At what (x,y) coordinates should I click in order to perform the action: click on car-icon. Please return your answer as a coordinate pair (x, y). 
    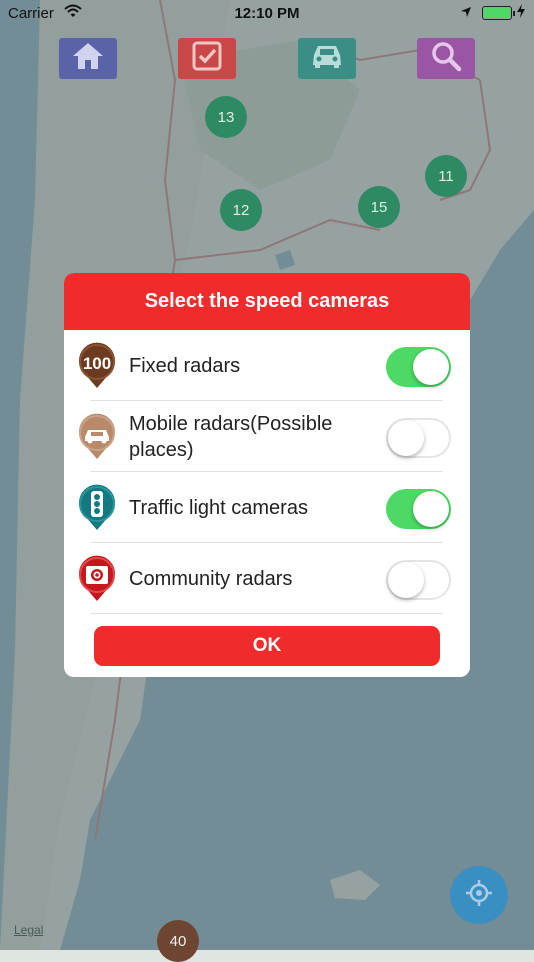
    Looking at the image, I should click on (327, 58).